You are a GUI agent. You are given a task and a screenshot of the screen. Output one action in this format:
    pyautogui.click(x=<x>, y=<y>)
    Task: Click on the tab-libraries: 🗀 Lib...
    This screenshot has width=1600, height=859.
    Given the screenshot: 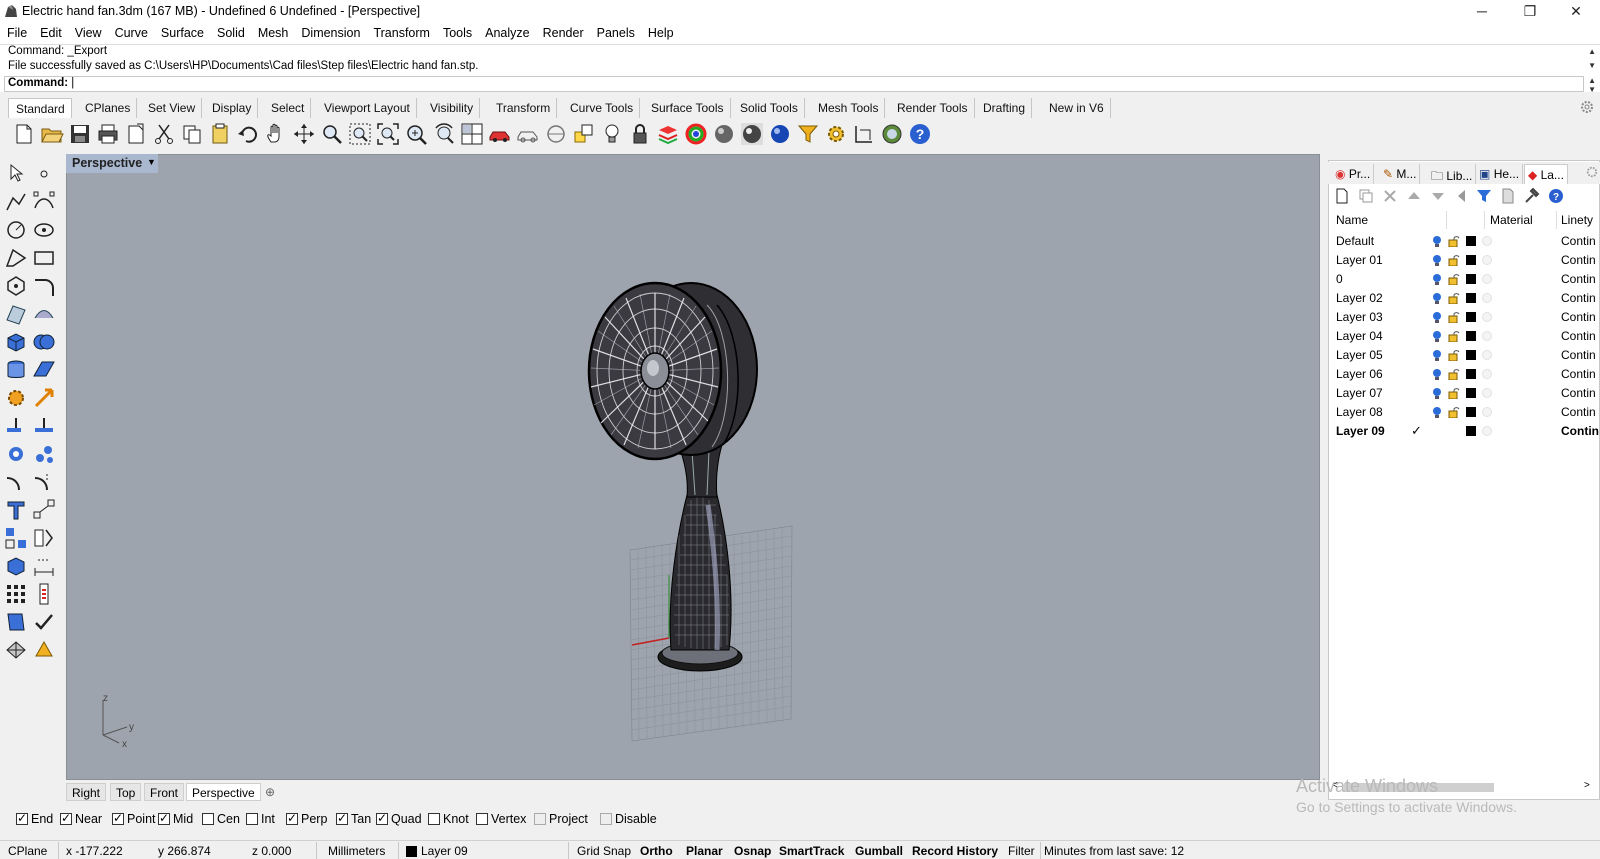 What is the action you would take?
    pyautogui.click(x=1452, y=174)
    